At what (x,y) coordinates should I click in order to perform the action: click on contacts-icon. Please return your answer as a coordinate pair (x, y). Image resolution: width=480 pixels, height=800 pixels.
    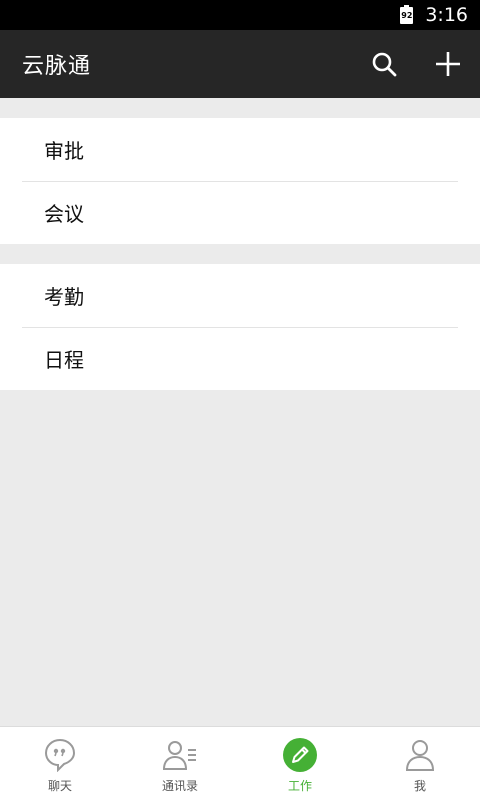
    Looking at the image, I should click on (180, 755).